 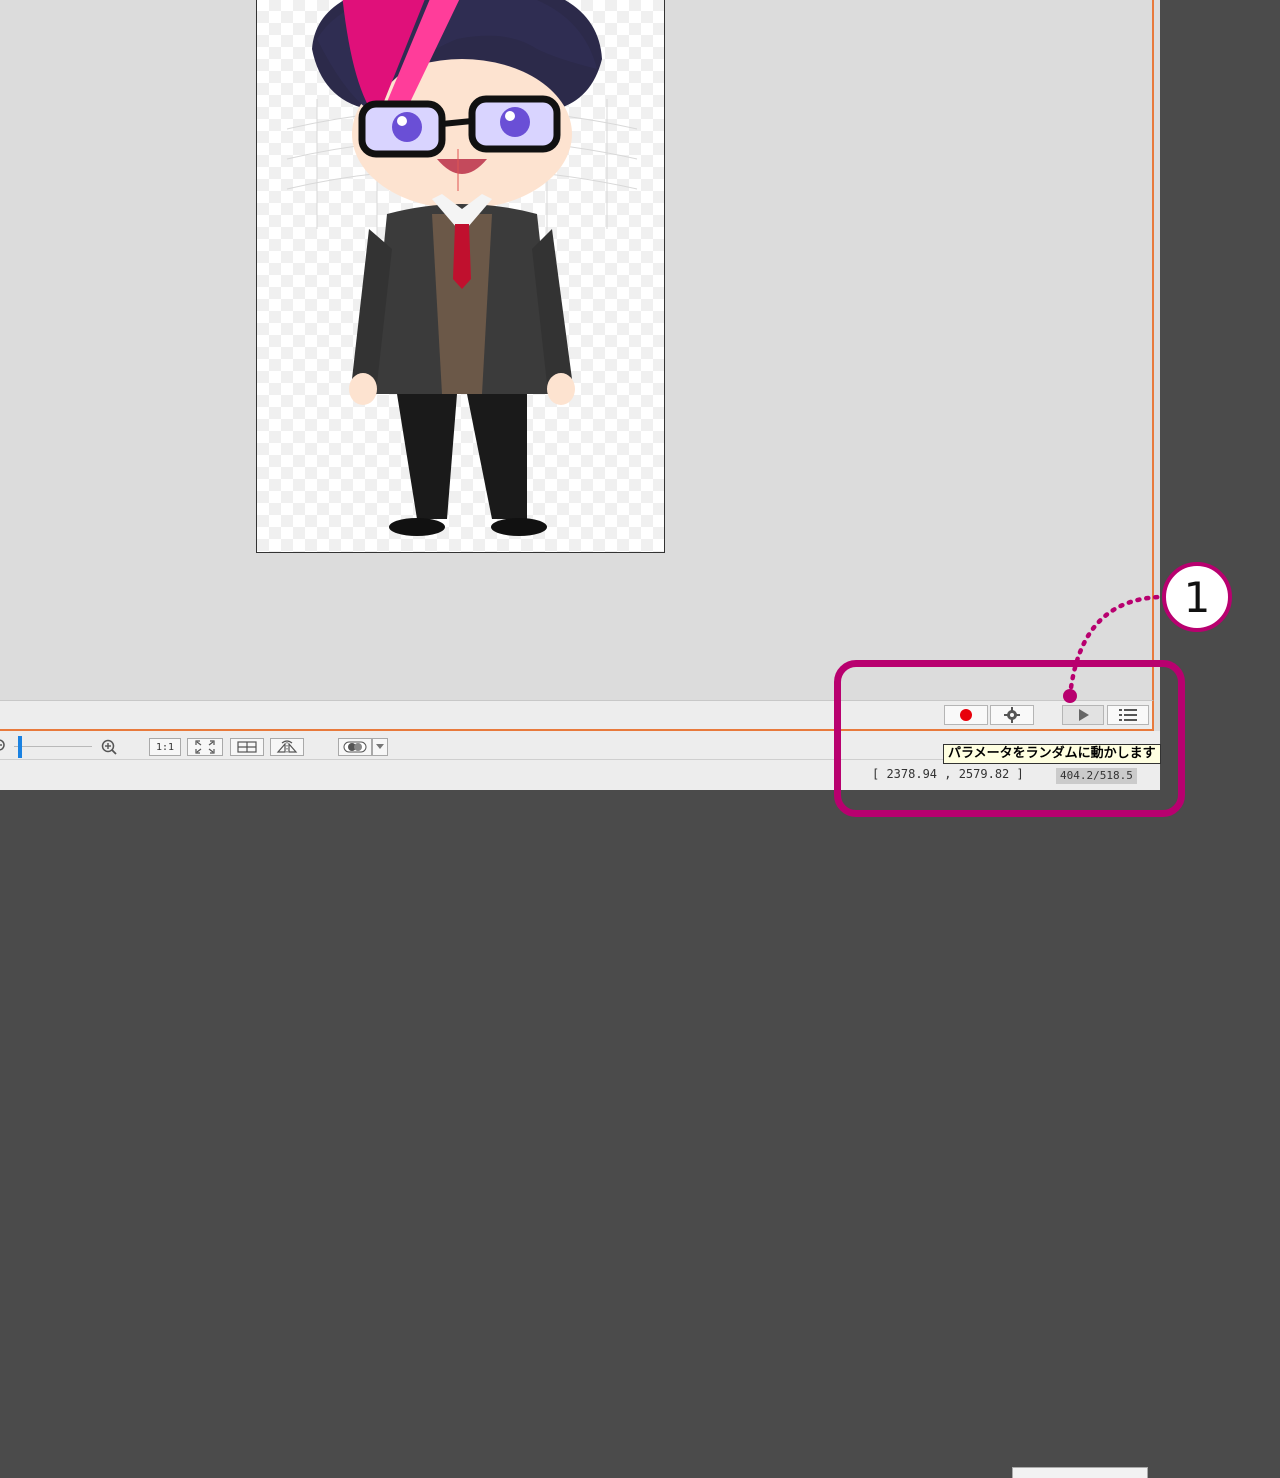 I want to click on chevron-down-icon, so click(x=380, y=746).